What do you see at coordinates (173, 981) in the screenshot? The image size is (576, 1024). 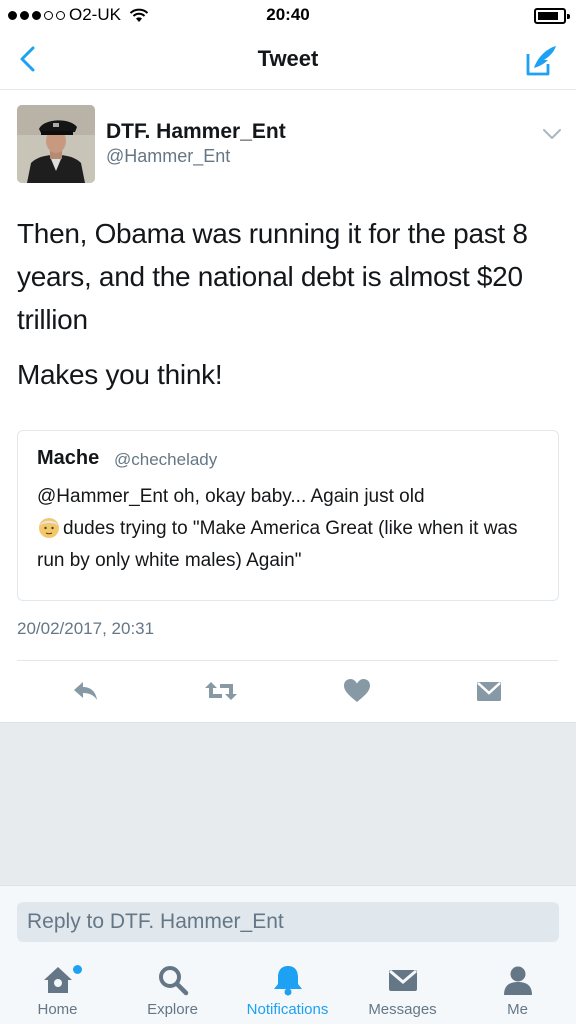 I see `search-icon` at bounding box center [173, 981].